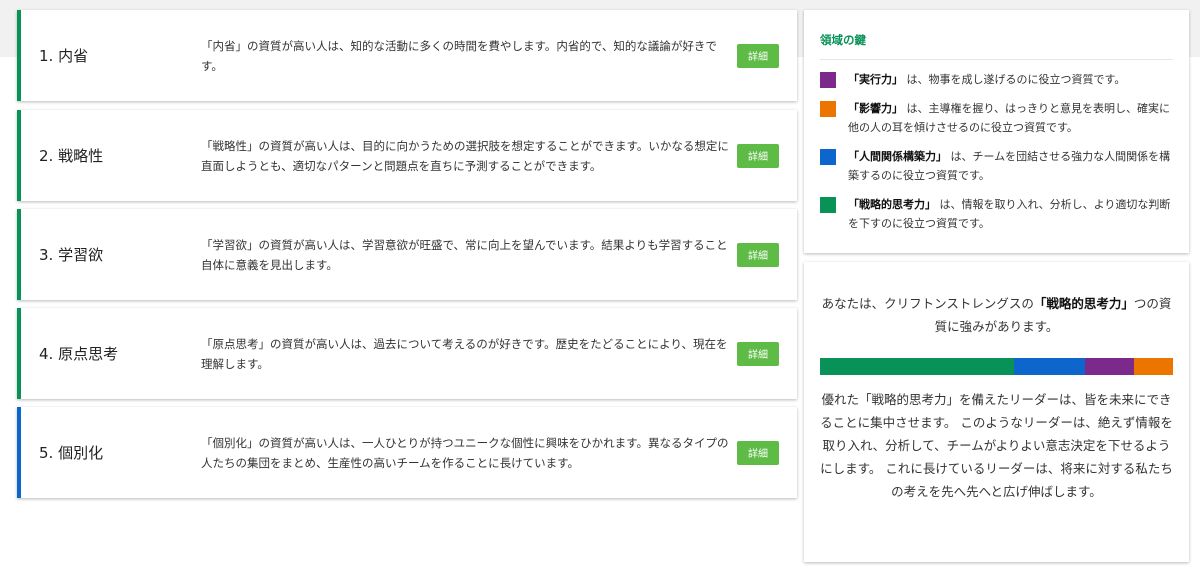 Image resolution: width=1200 pixels, height=577 pixels. What do you see at coordinates (897, 156) in the screenshot?
I see `key-label: 「人間関係構築力」` at bounding box center [897, 156].